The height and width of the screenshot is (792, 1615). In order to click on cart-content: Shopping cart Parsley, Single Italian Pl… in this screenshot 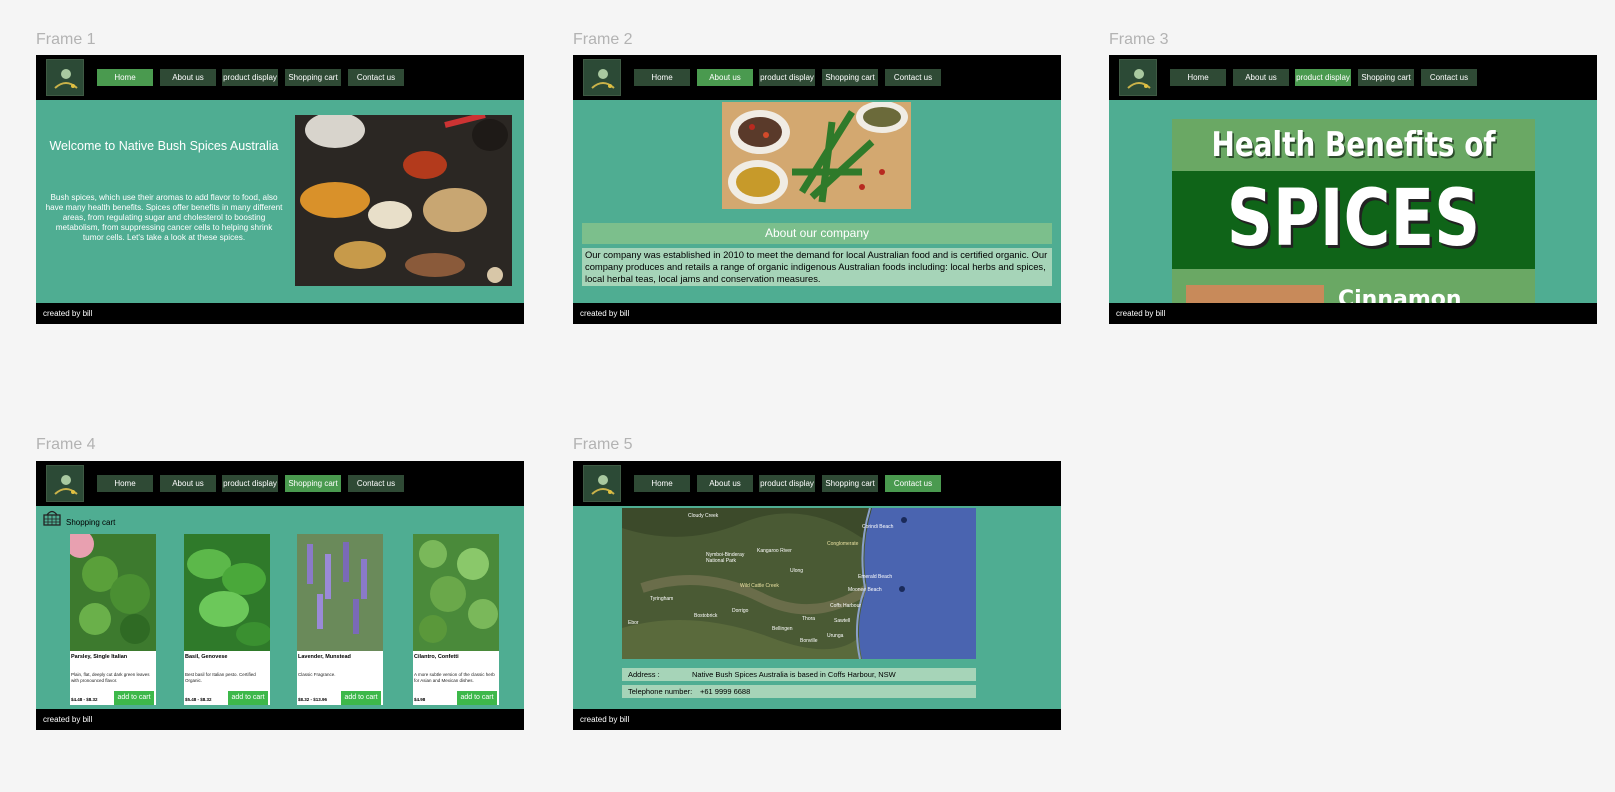, I will do `click(280, 607)`.